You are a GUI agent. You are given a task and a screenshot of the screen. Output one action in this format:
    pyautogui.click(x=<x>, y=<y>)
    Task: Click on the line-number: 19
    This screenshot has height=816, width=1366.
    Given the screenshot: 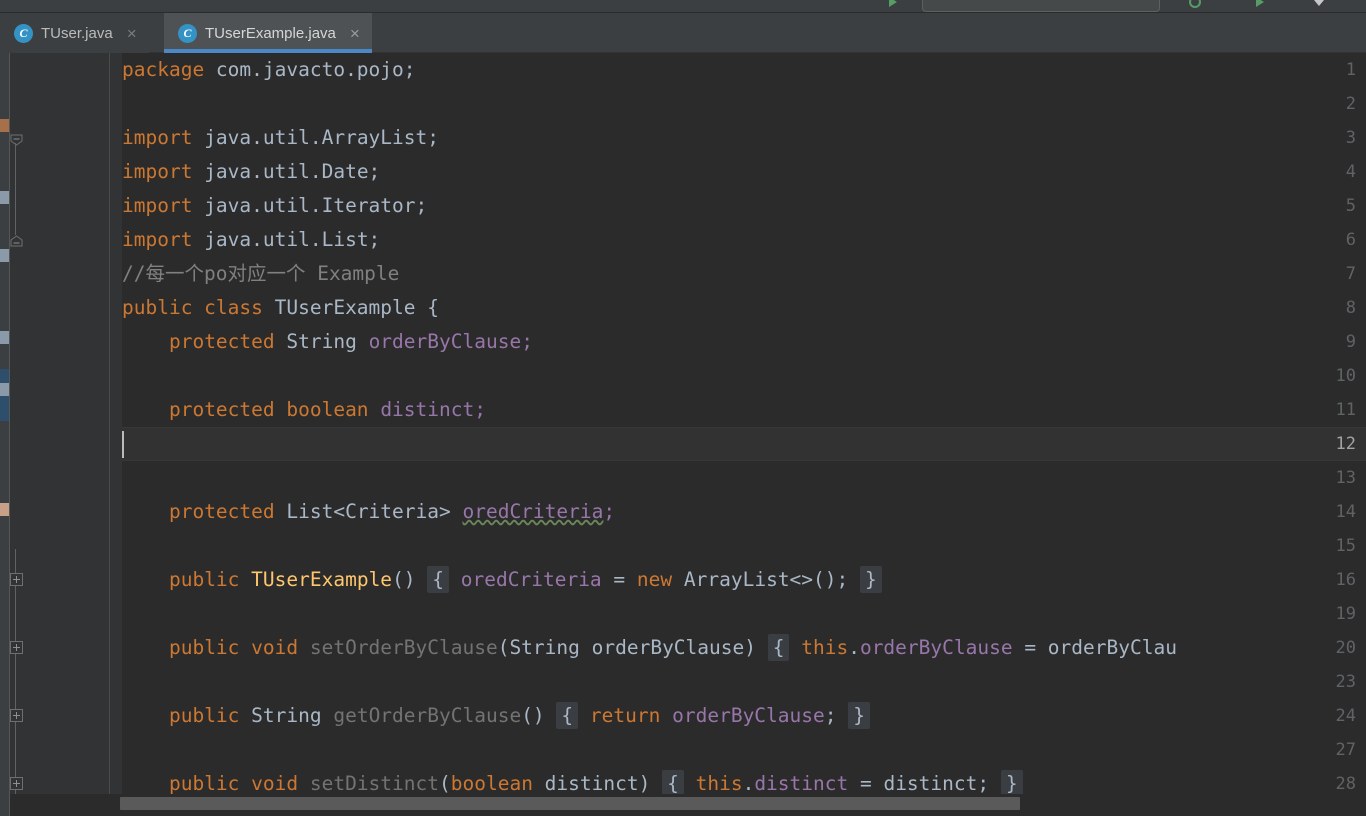 What is the action you would take?
    pyautogui.click(x=1345, y=614)
    